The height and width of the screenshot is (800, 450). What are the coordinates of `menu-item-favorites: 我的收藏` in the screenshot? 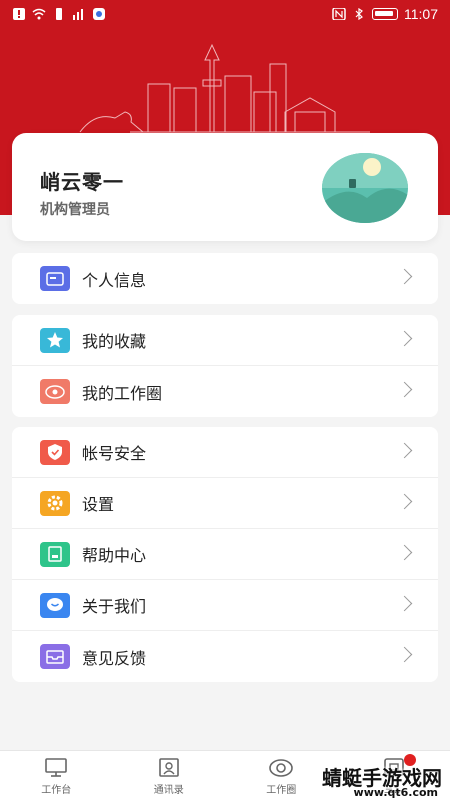 It's located at (225, 340).